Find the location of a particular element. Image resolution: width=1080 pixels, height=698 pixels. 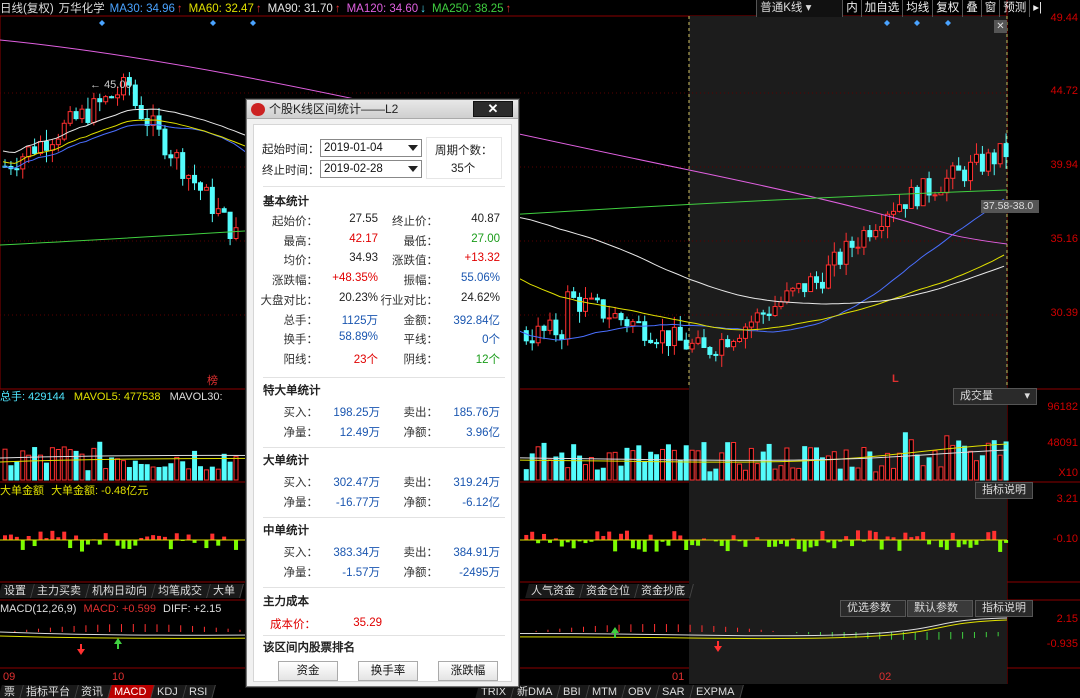

tab-label: 新DMA is located at coordinates (534, 692).